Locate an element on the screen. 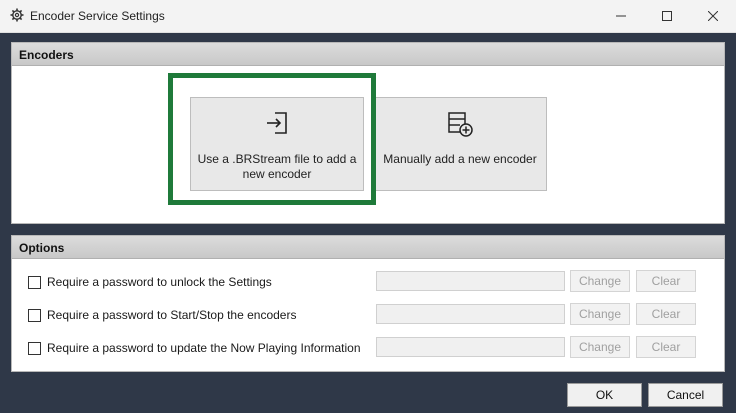 The height and width of the screenshot is (413, 736). table-add-icon is located at coordinates (460, 126).